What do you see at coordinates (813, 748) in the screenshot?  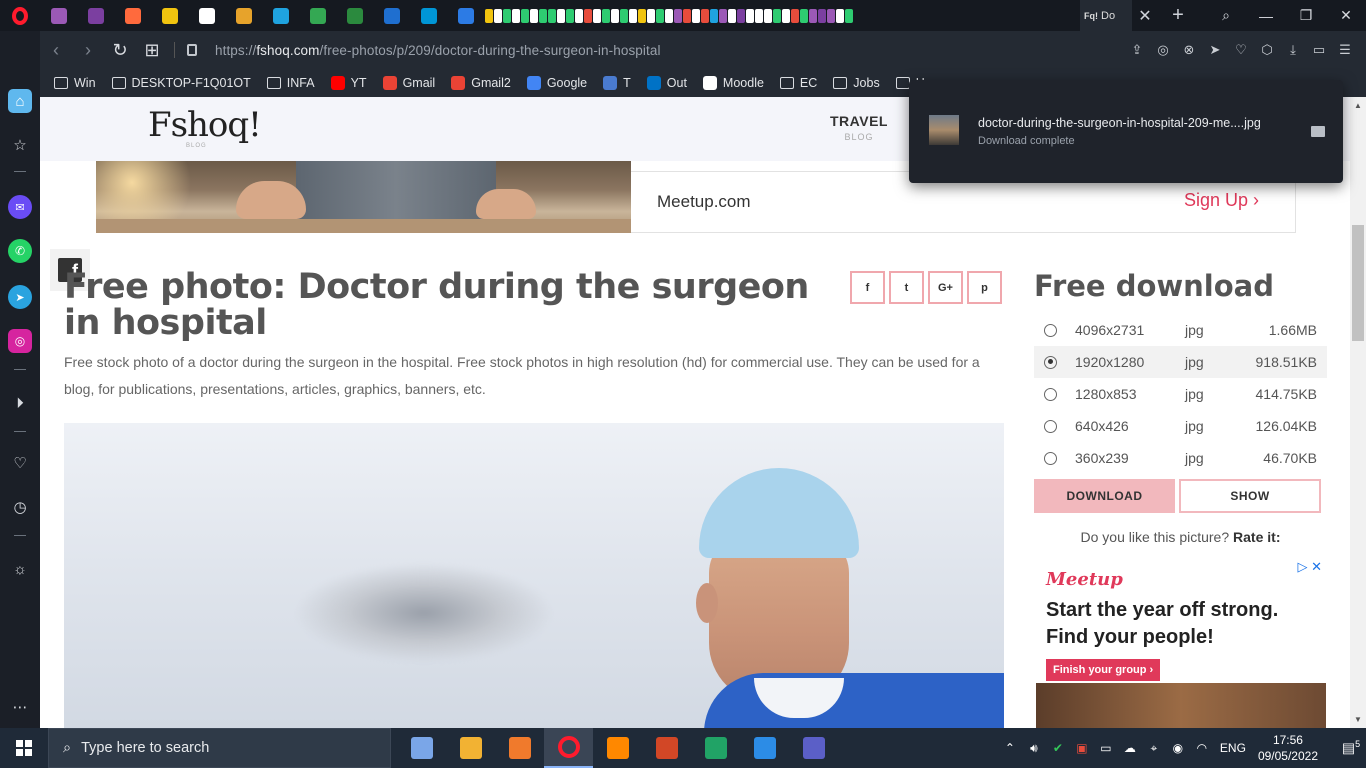 I see `teams-icon` at bounding box center [813, 748].